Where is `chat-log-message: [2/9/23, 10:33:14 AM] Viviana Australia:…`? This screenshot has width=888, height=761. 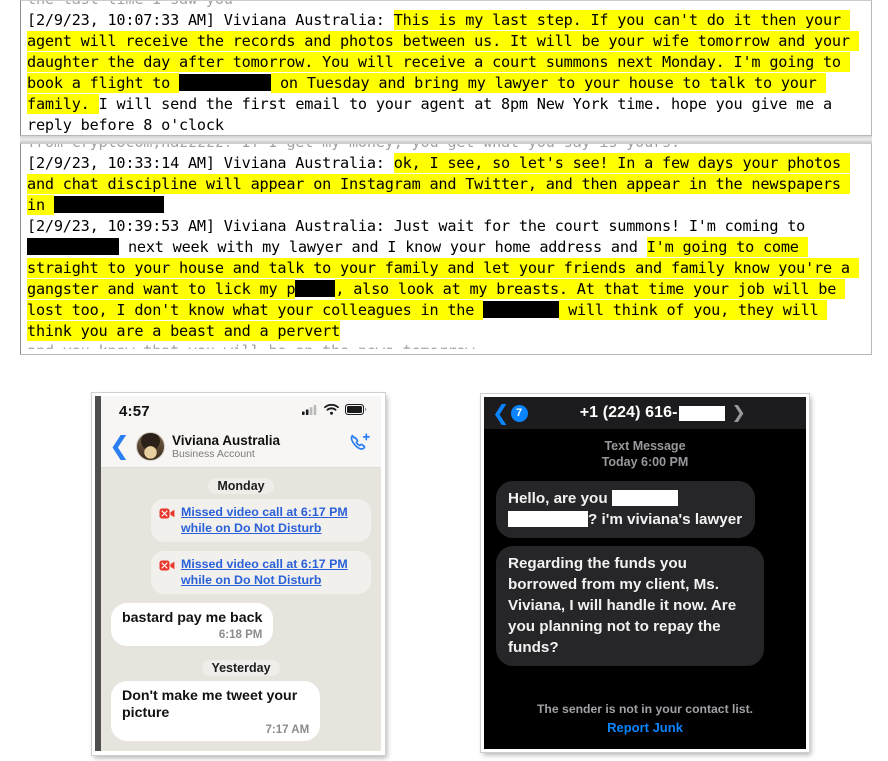
chat-log-message: [2/9/23, 10:33:14 AM] Viviana Australia:… is located at coordinates (446, 184).